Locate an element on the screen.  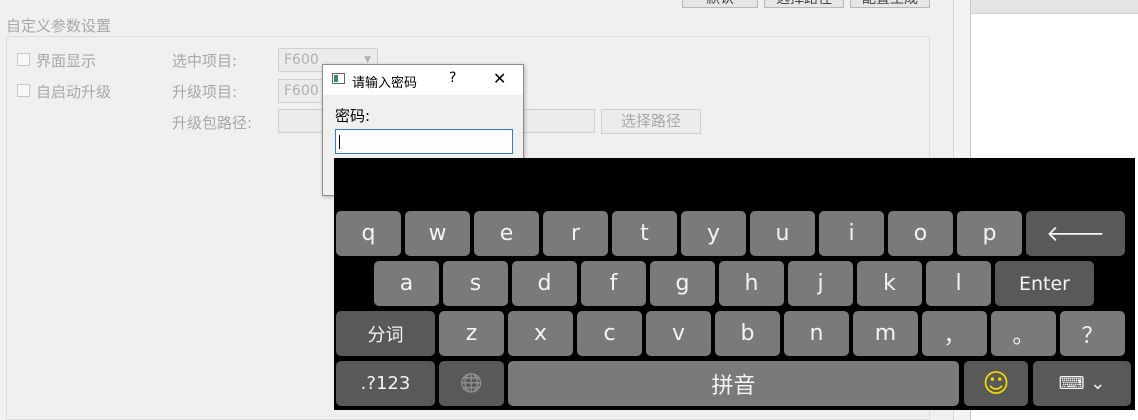
key-q: q is located at coordinates (368, 233).